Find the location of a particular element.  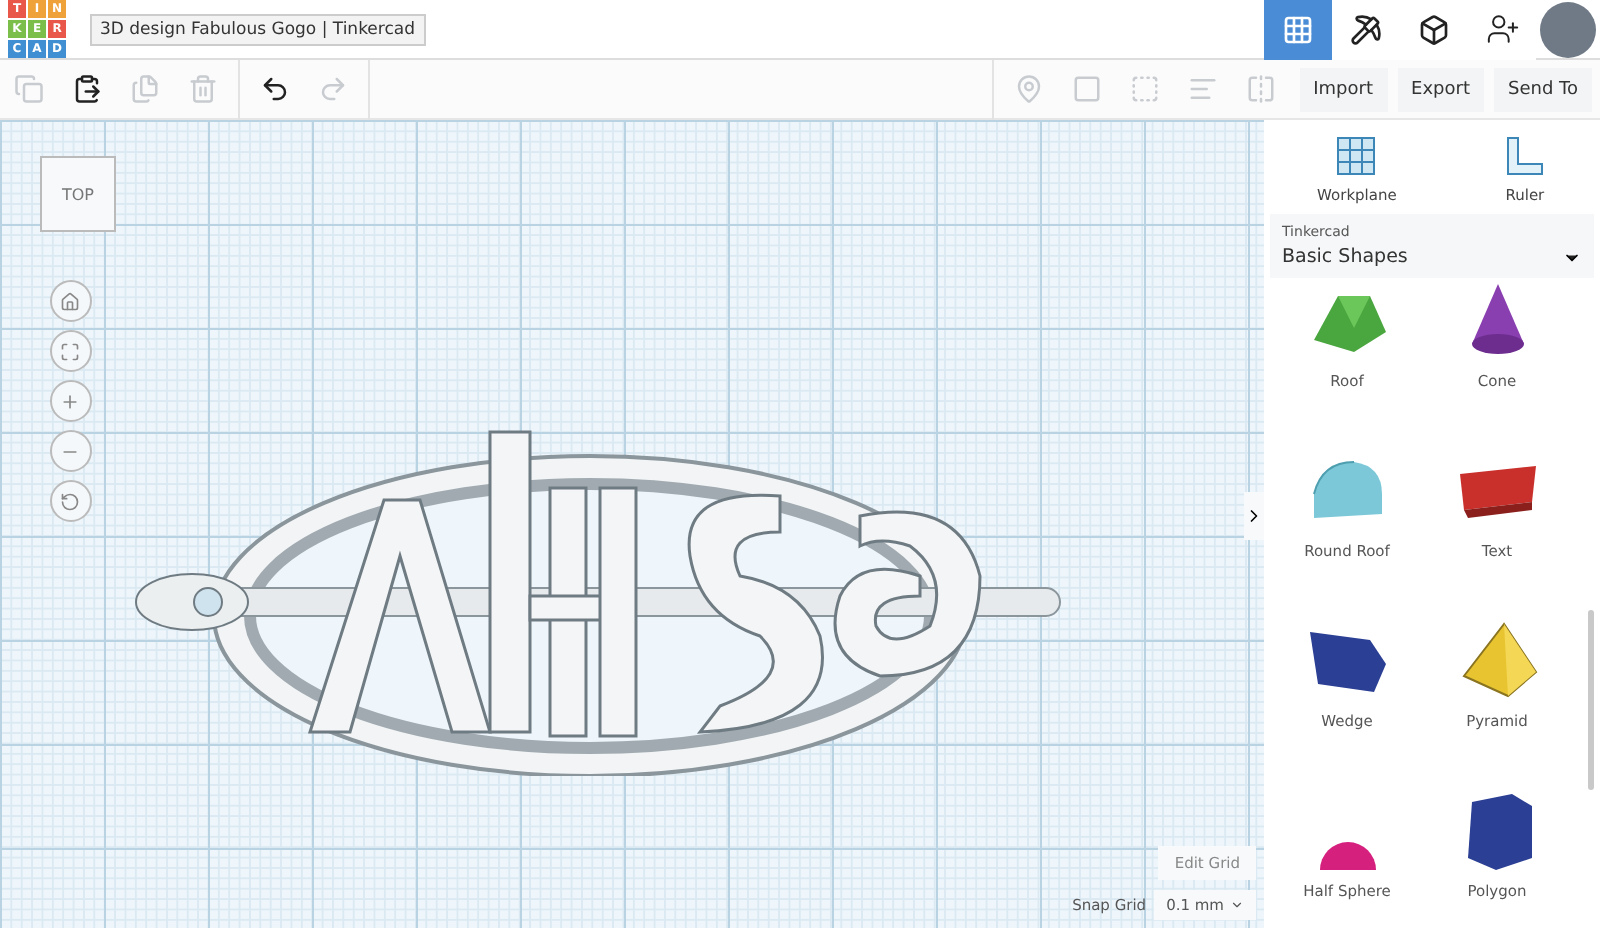

scrollbar is located at coordinates (1591, 700).